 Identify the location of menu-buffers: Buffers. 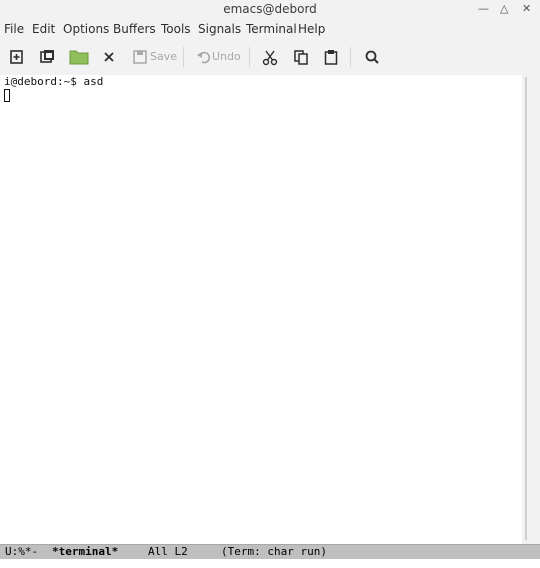
(134, 29).